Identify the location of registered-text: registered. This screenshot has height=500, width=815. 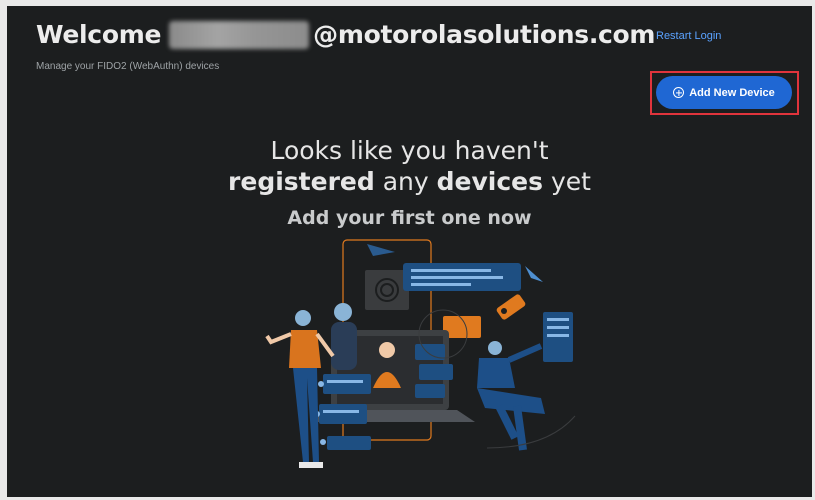
(301, 181).